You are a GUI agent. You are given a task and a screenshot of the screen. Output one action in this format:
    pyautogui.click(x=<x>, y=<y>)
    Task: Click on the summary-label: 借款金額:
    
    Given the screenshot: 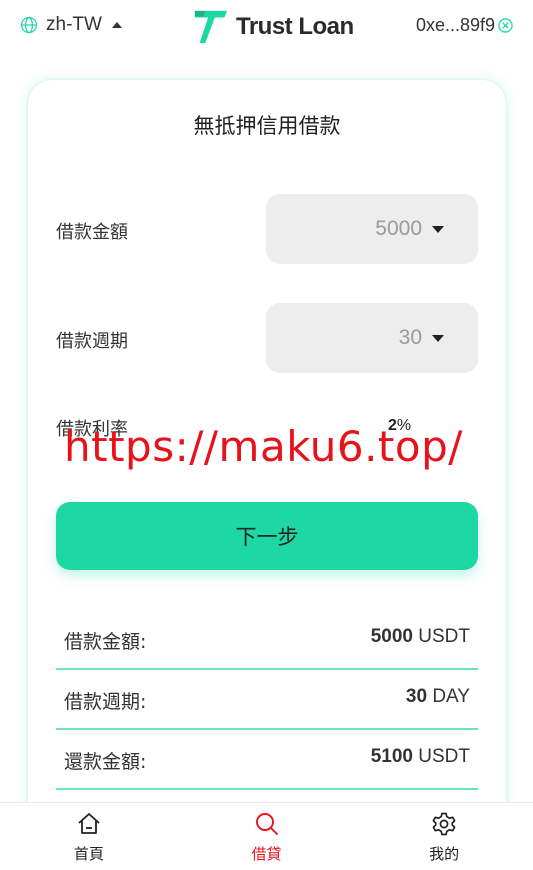 What is the action you would take?
    pyautogui.click(x=105, y=642)
    